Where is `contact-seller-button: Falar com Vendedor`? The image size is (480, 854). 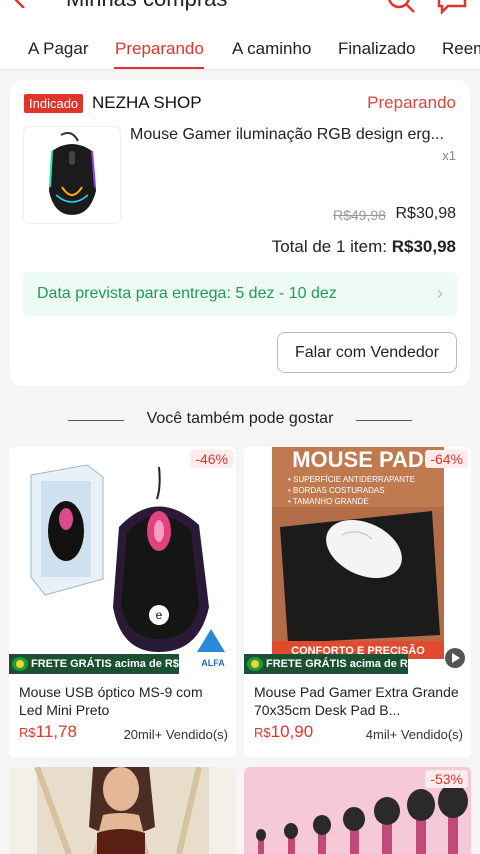
contact-seller-button: Falar com Vendedor is located at coordinates (367, 352).